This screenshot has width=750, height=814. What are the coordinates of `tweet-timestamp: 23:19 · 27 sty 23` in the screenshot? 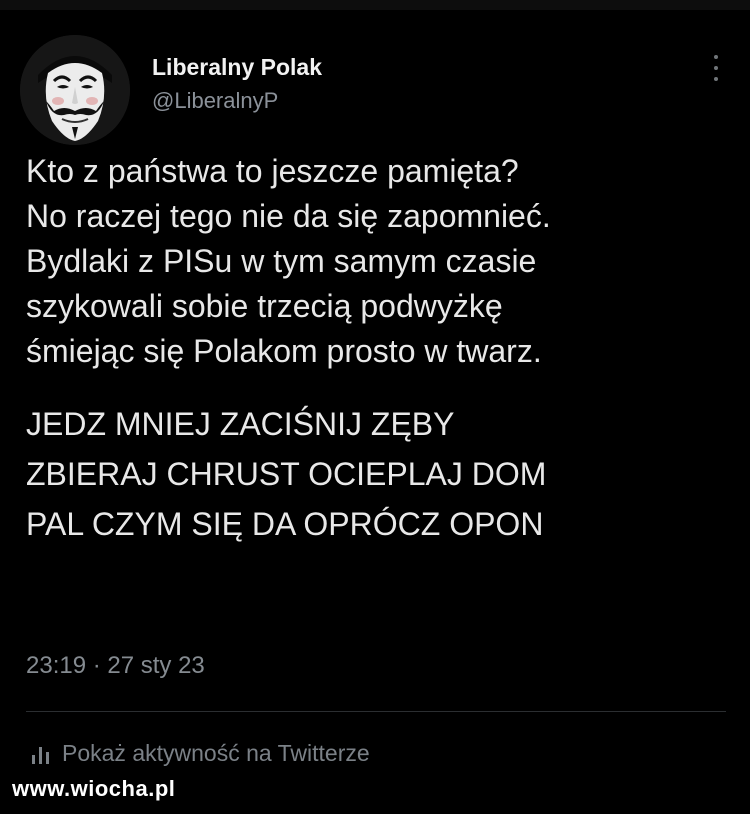 It's located at (115, 666).